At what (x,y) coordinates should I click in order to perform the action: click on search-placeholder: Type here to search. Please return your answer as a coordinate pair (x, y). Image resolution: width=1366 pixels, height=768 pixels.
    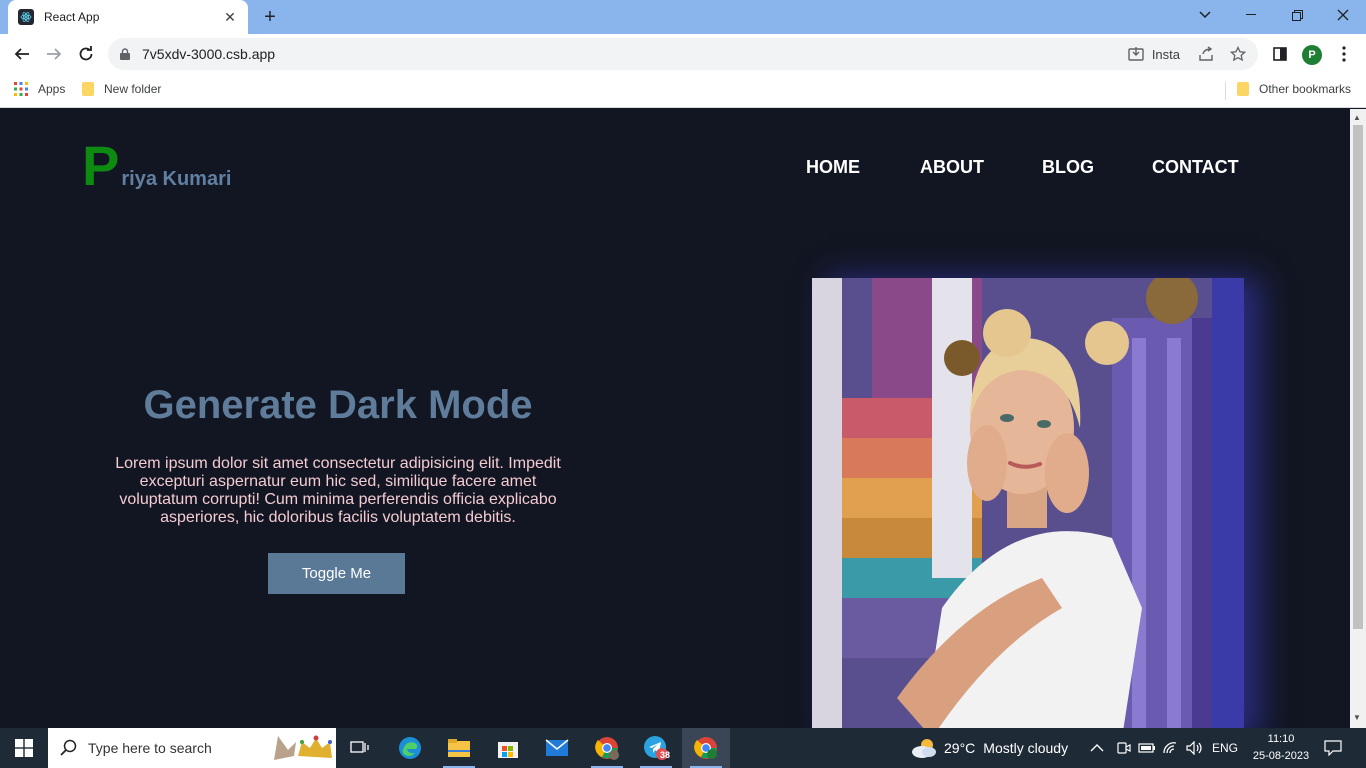
    Looking at the image, I should click on (150, 748).